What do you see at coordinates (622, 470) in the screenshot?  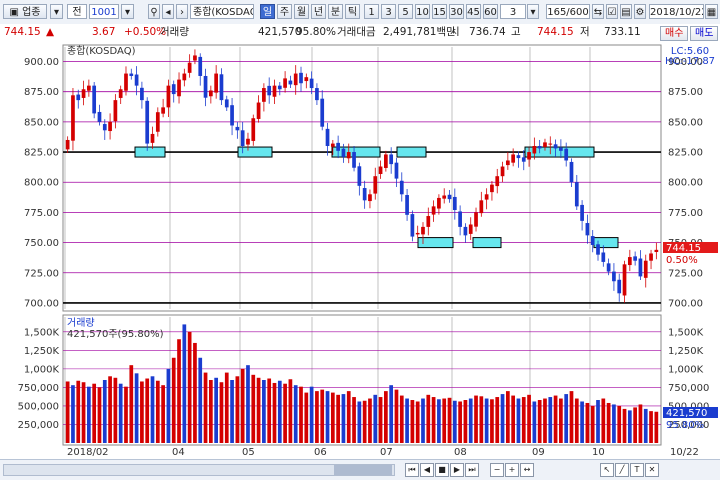 I see `line-tool-icon: ╱` at bounding box center [622, 470].